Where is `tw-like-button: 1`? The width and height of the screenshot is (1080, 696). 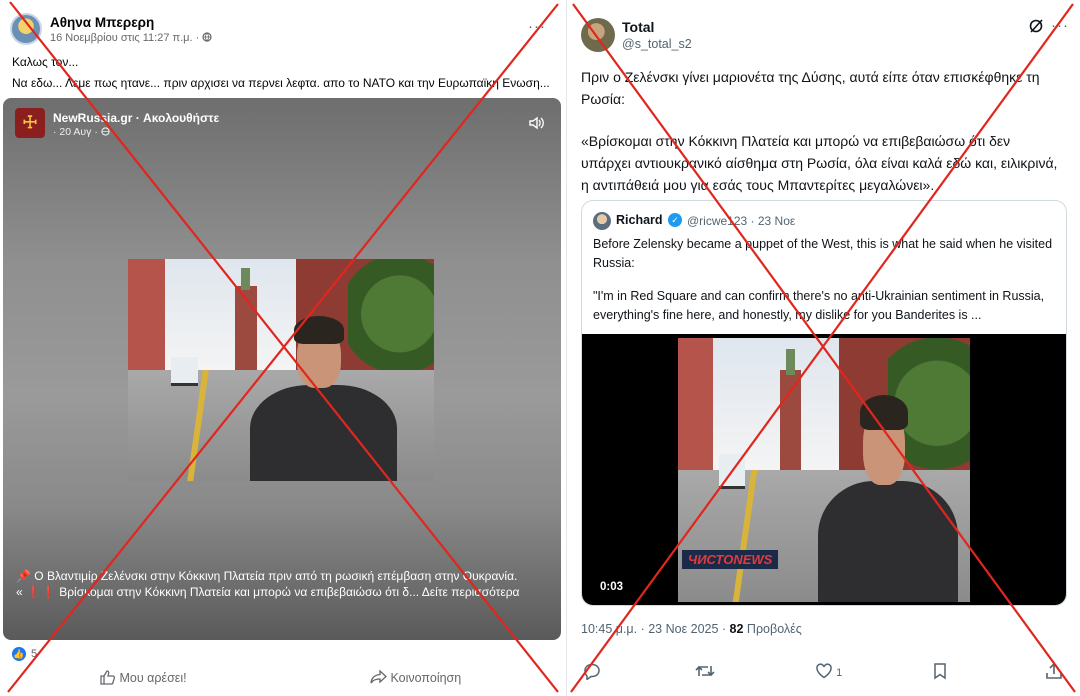 tw-like-button: 1 is located at coordinates (828, 672).